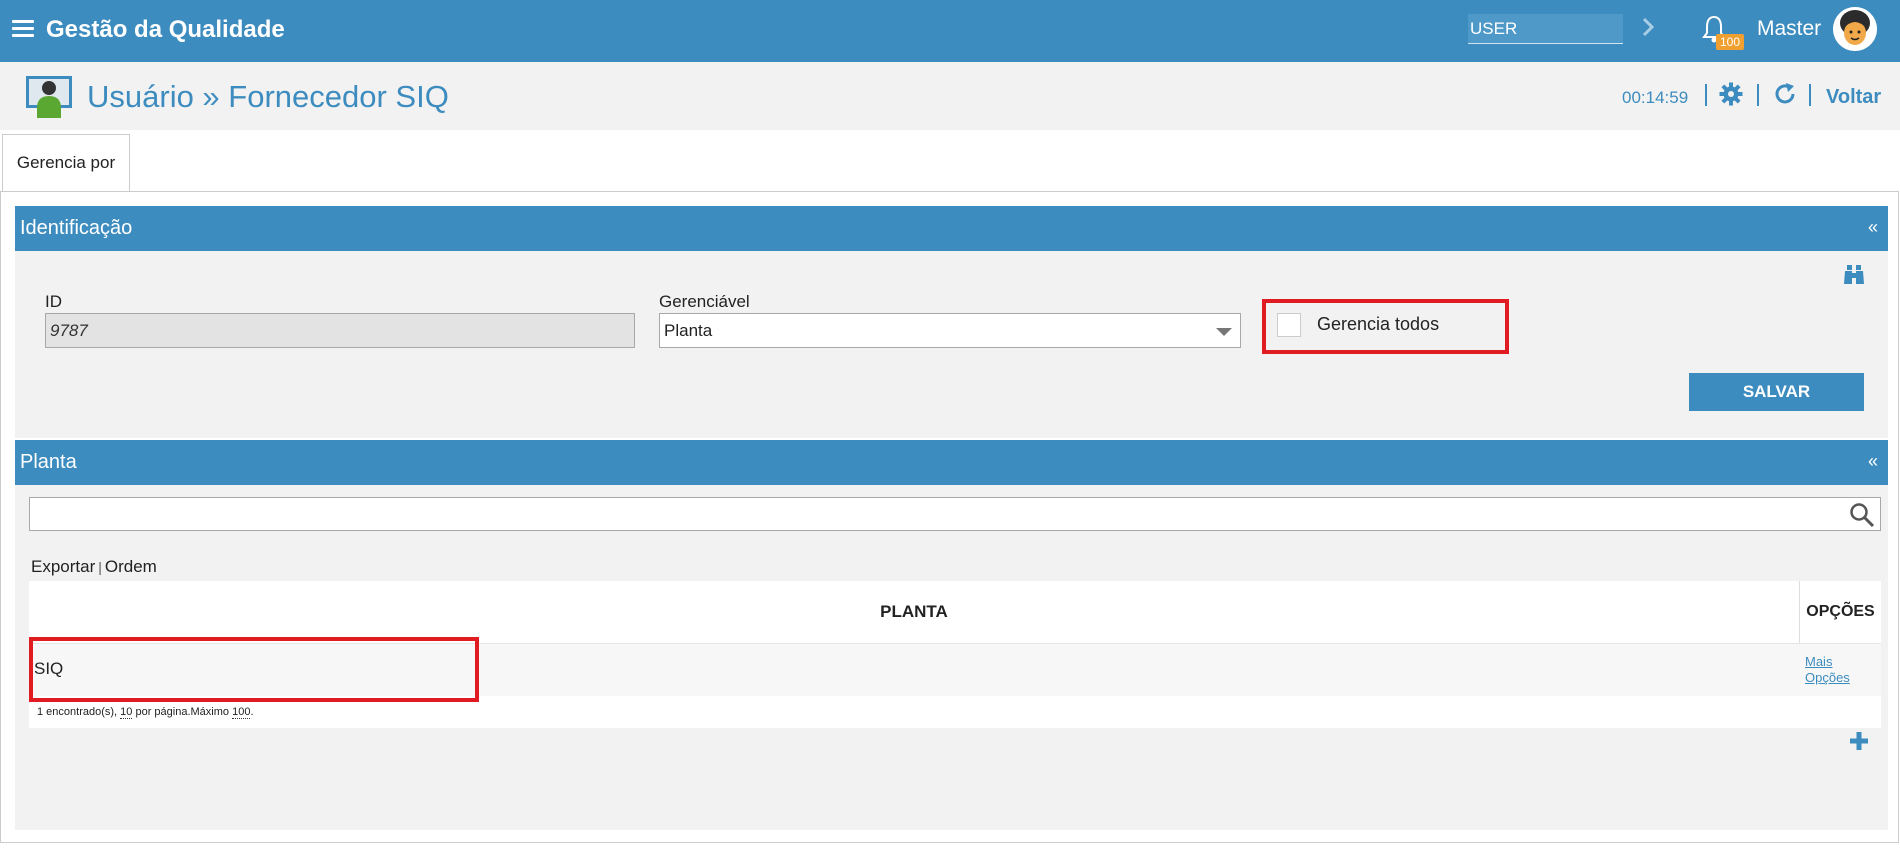  What do you see at coordinates (1819, 661) in the screenshot?
I see `more-options-line1: Mais` at bounding box center [1819, 661].